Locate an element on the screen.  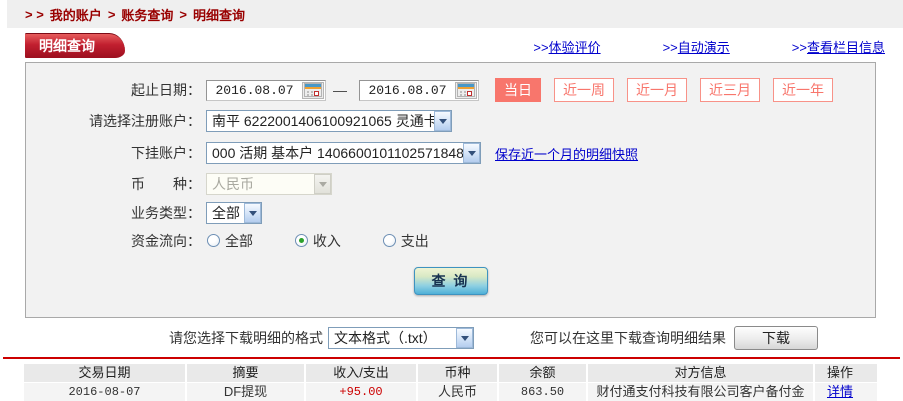
download-row: 请您选择下载明细的格式 文本格式（.txt） 您可以在这里下载查询明细结果 下载 is located at coordinates (451, 338).